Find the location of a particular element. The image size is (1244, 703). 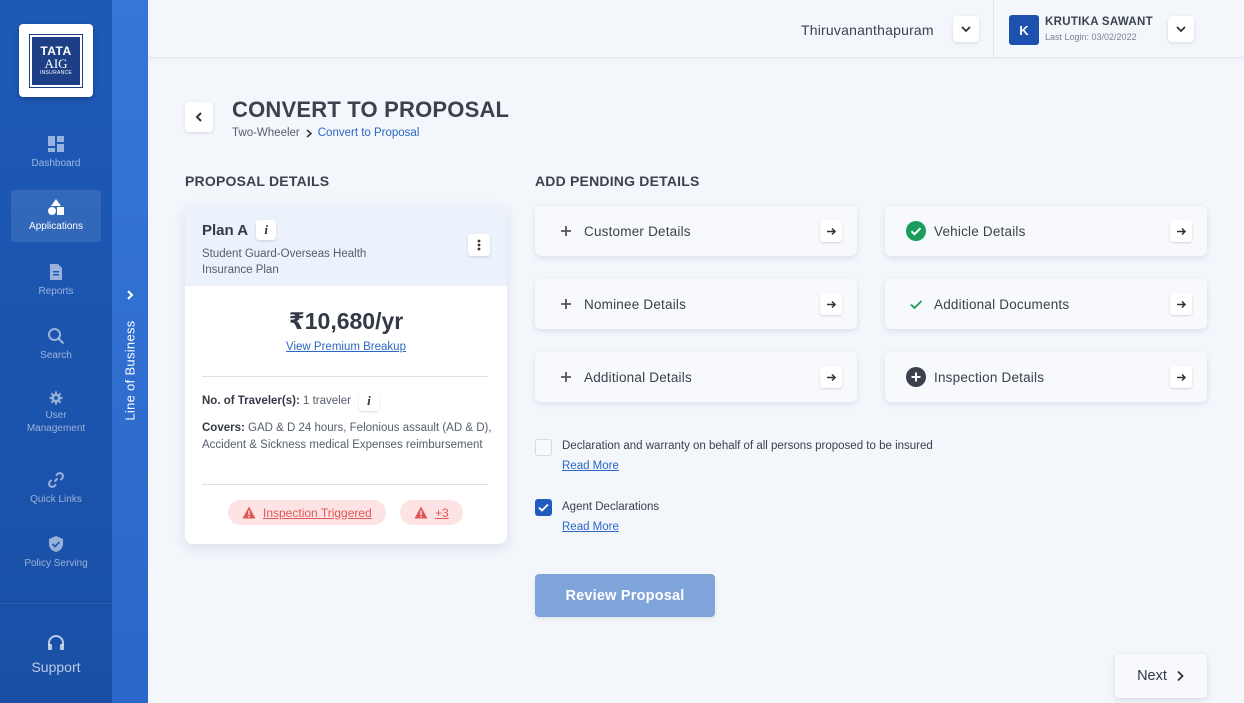

tile-label: Inspection Details is located at coordinates (989, 377).